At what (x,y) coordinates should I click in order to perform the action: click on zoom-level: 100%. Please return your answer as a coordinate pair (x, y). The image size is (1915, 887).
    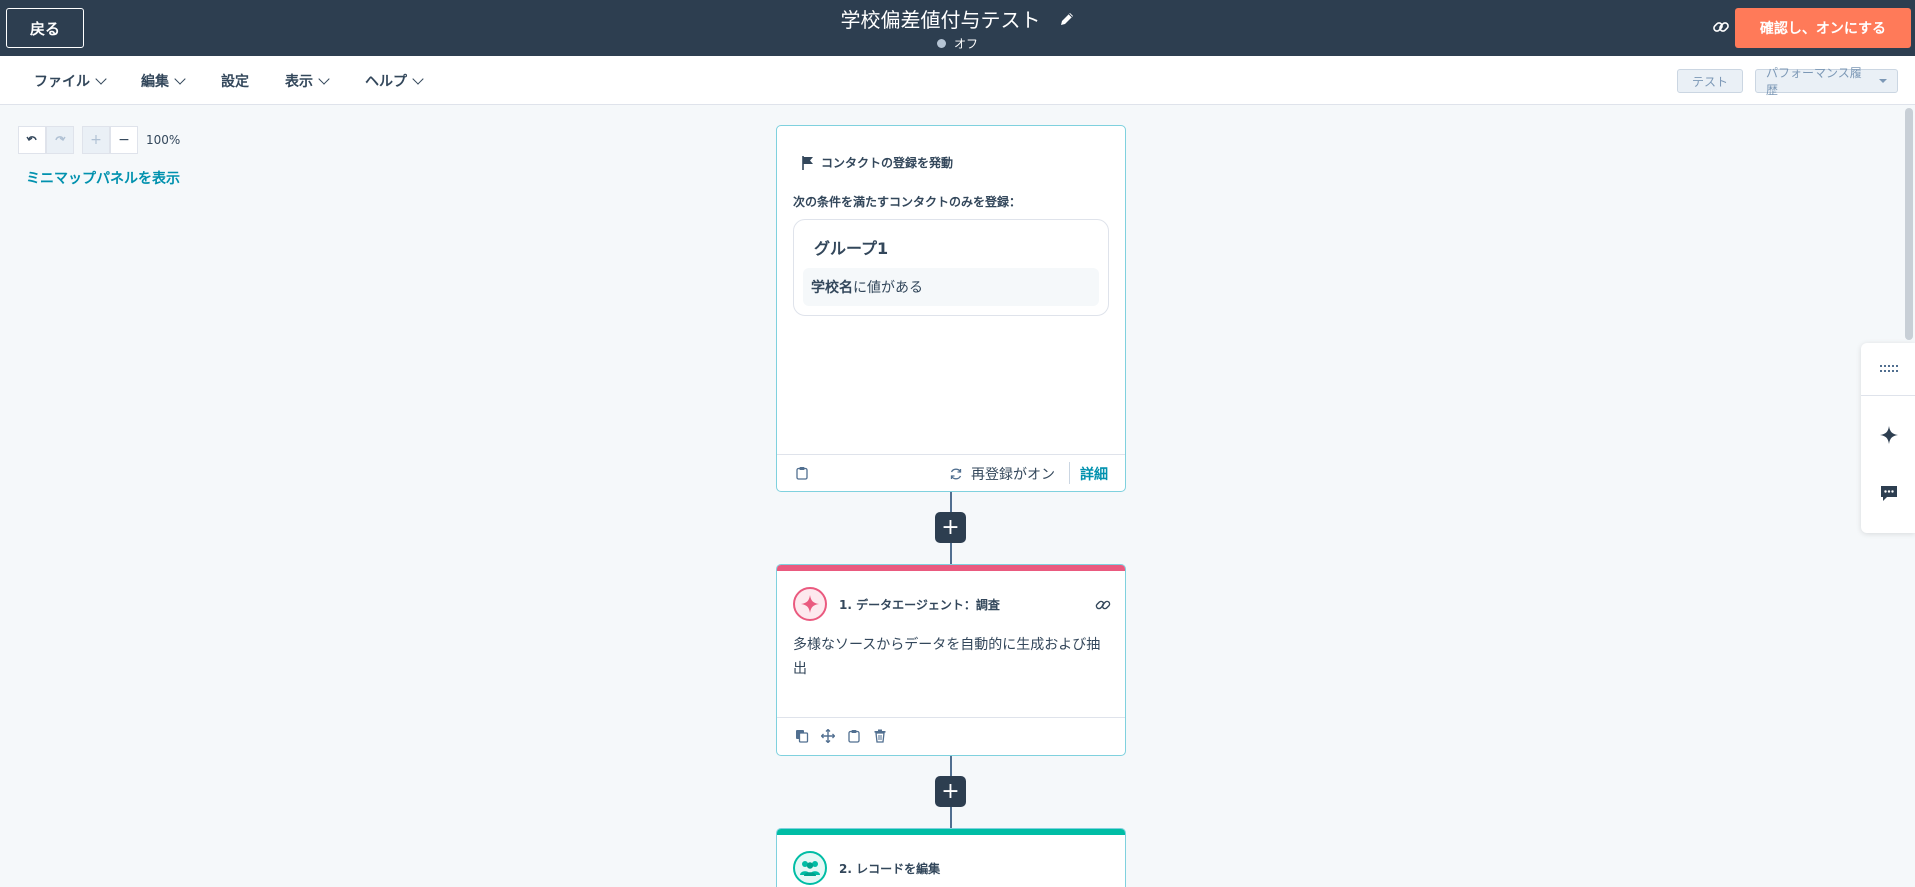
    Looking at the image, I should click on (163, 140).